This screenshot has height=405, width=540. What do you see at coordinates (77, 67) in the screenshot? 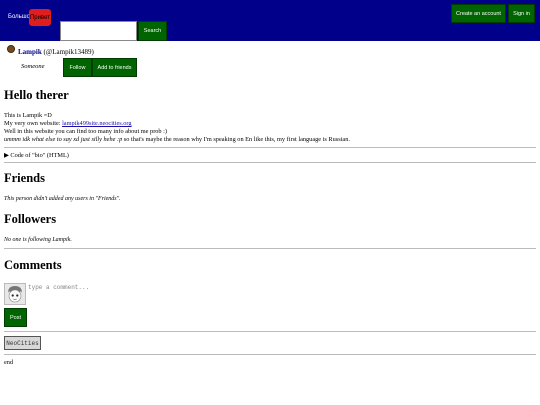
I see `follow-button: Follow` at bounding box center [77, 67].